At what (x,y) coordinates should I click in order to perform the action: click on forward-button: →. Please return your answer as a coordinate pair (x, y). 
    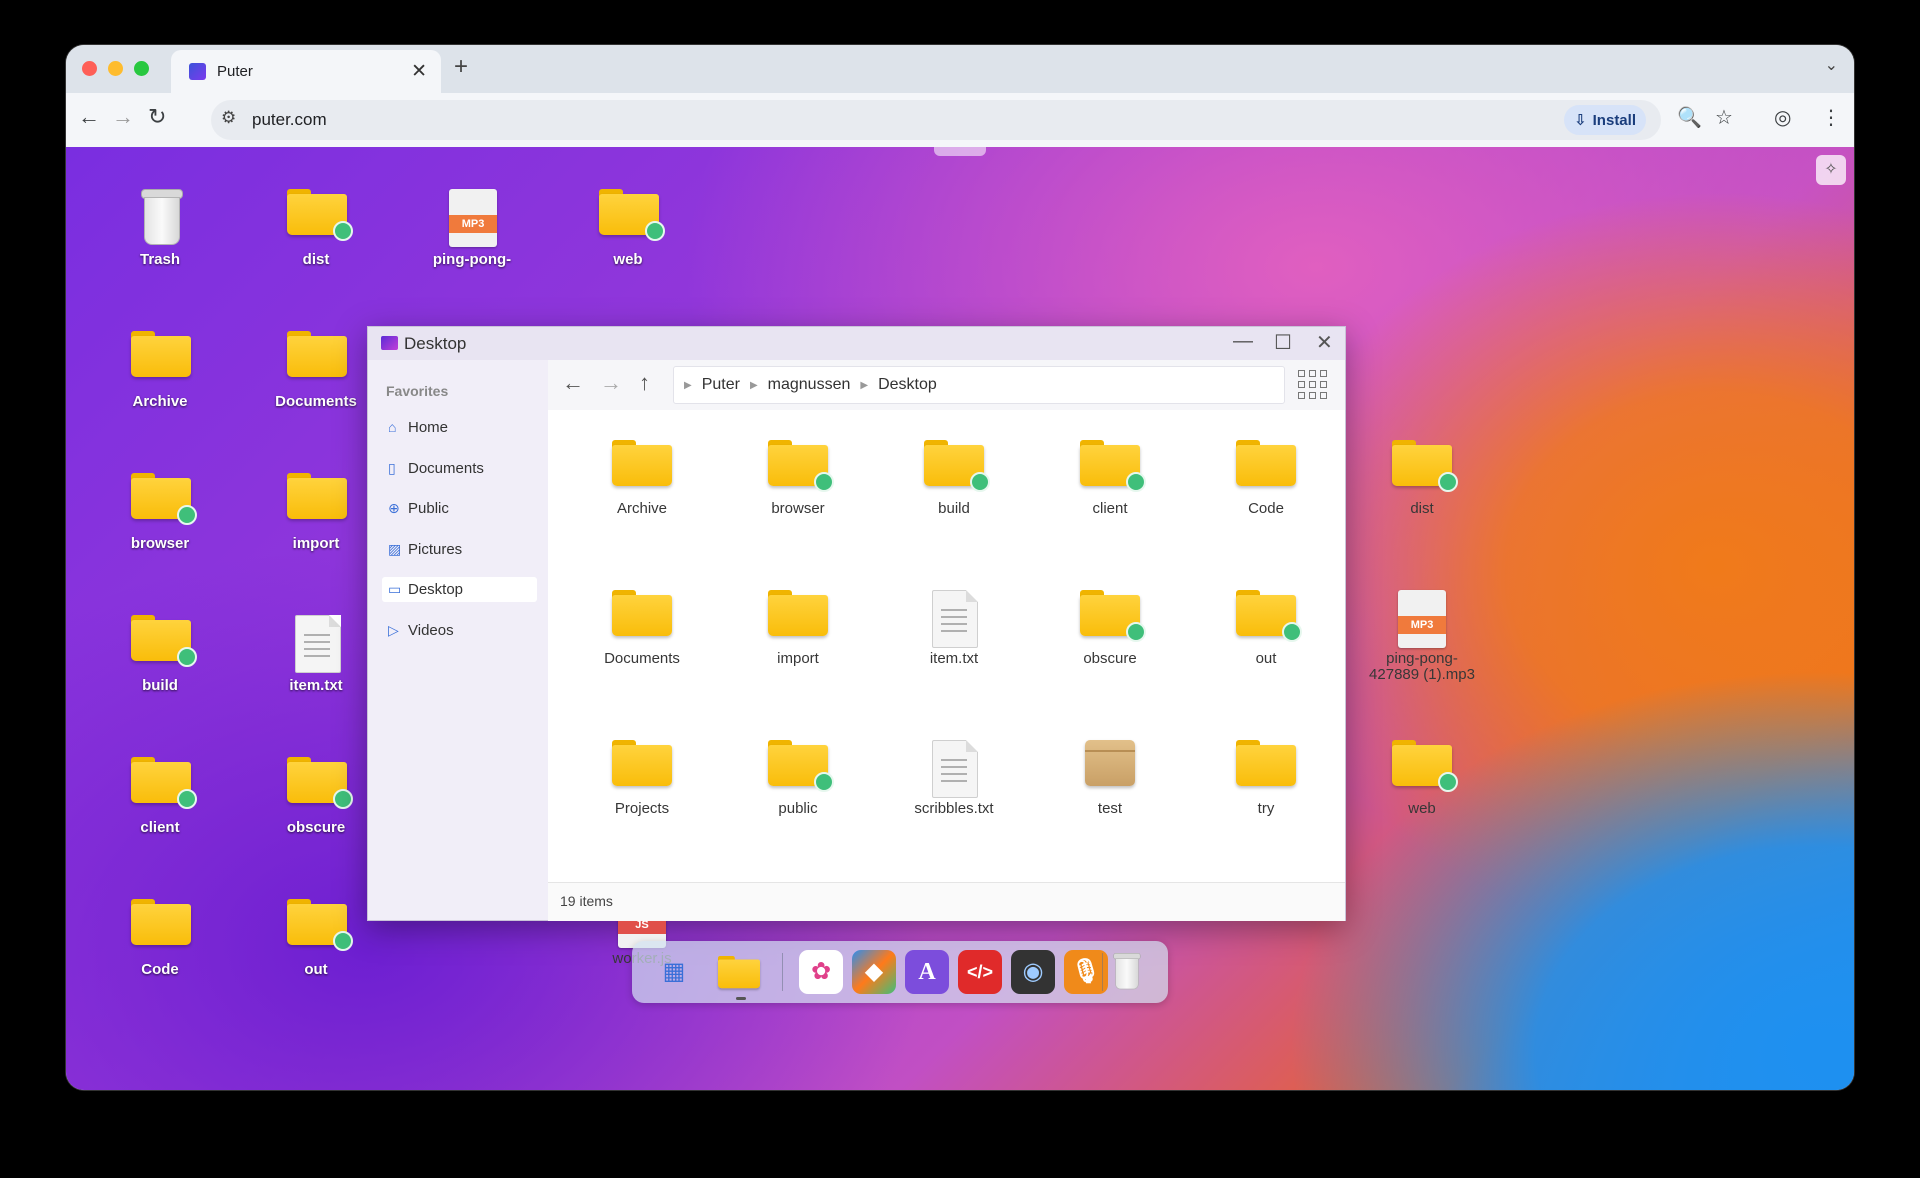
    Looking at the image, I should click on (123, 117).